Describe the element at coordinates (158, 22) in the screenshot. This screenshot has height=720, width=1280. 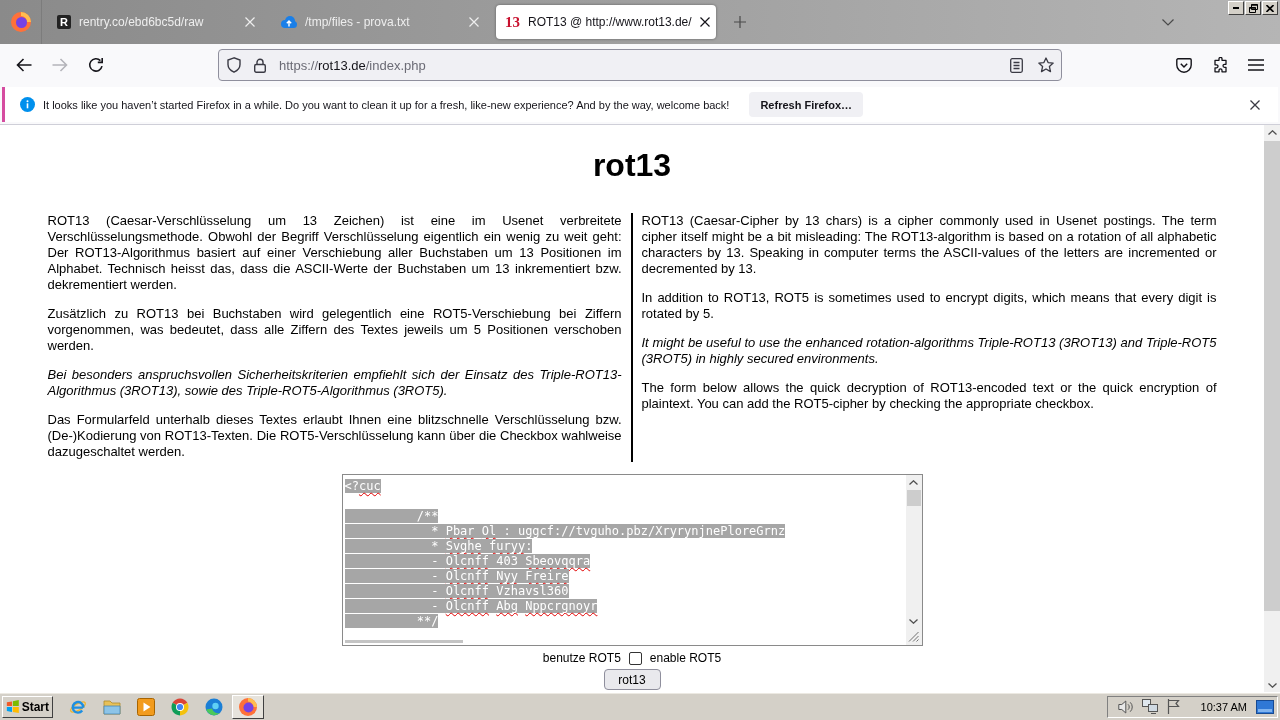
I see `browser-tab: R rentry.co/ebd6bc5d/raw` at that location.